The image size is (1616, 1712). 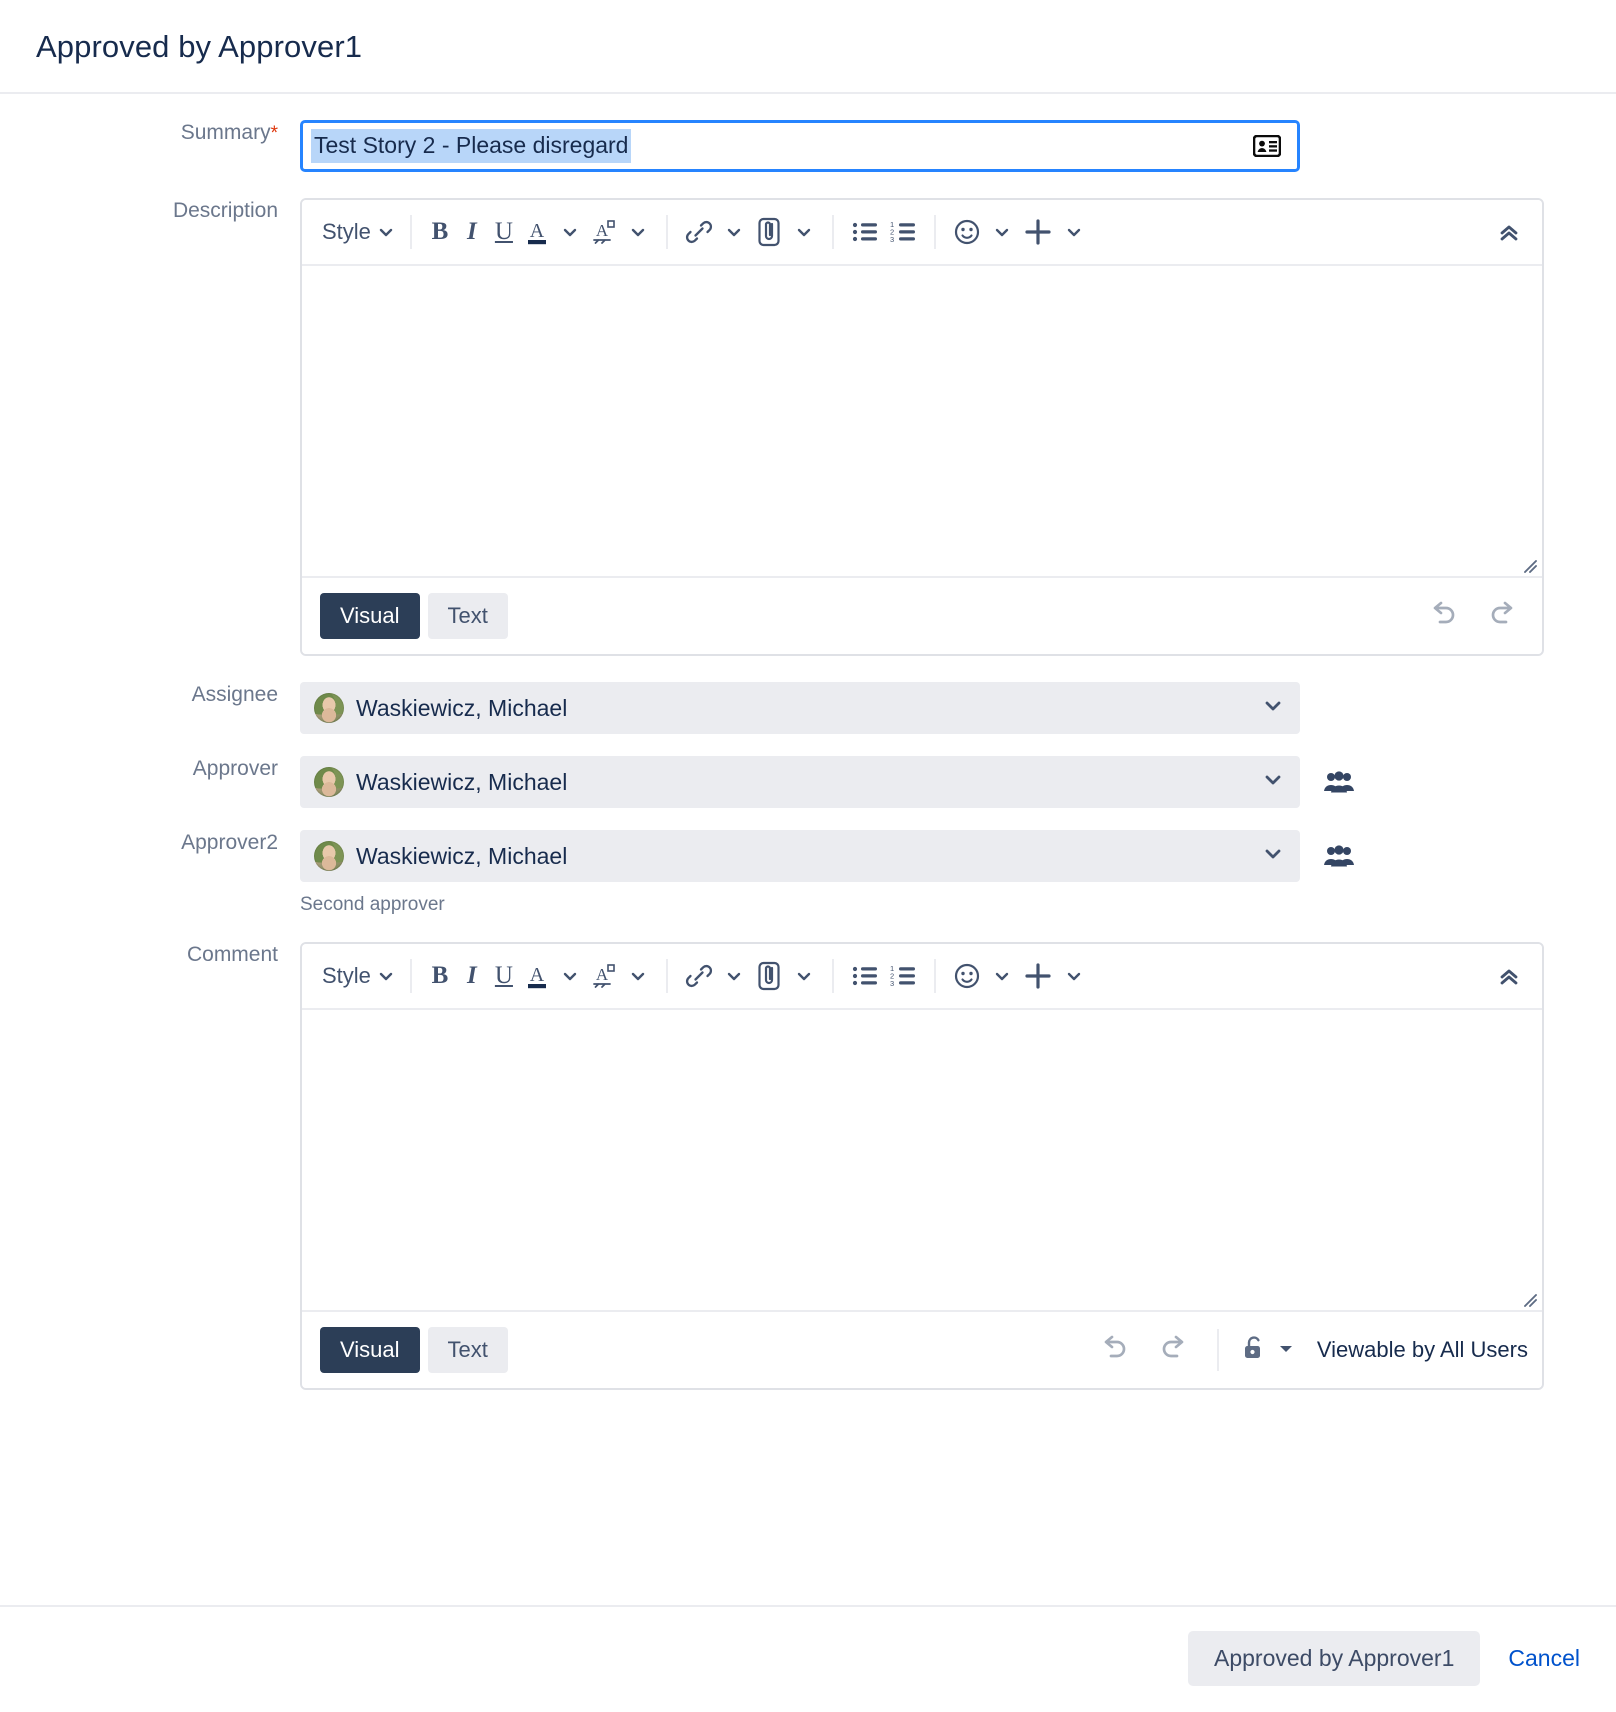 I want to click on approver2-row: Waskiewicz, Michael, so click(x=938, y=856).